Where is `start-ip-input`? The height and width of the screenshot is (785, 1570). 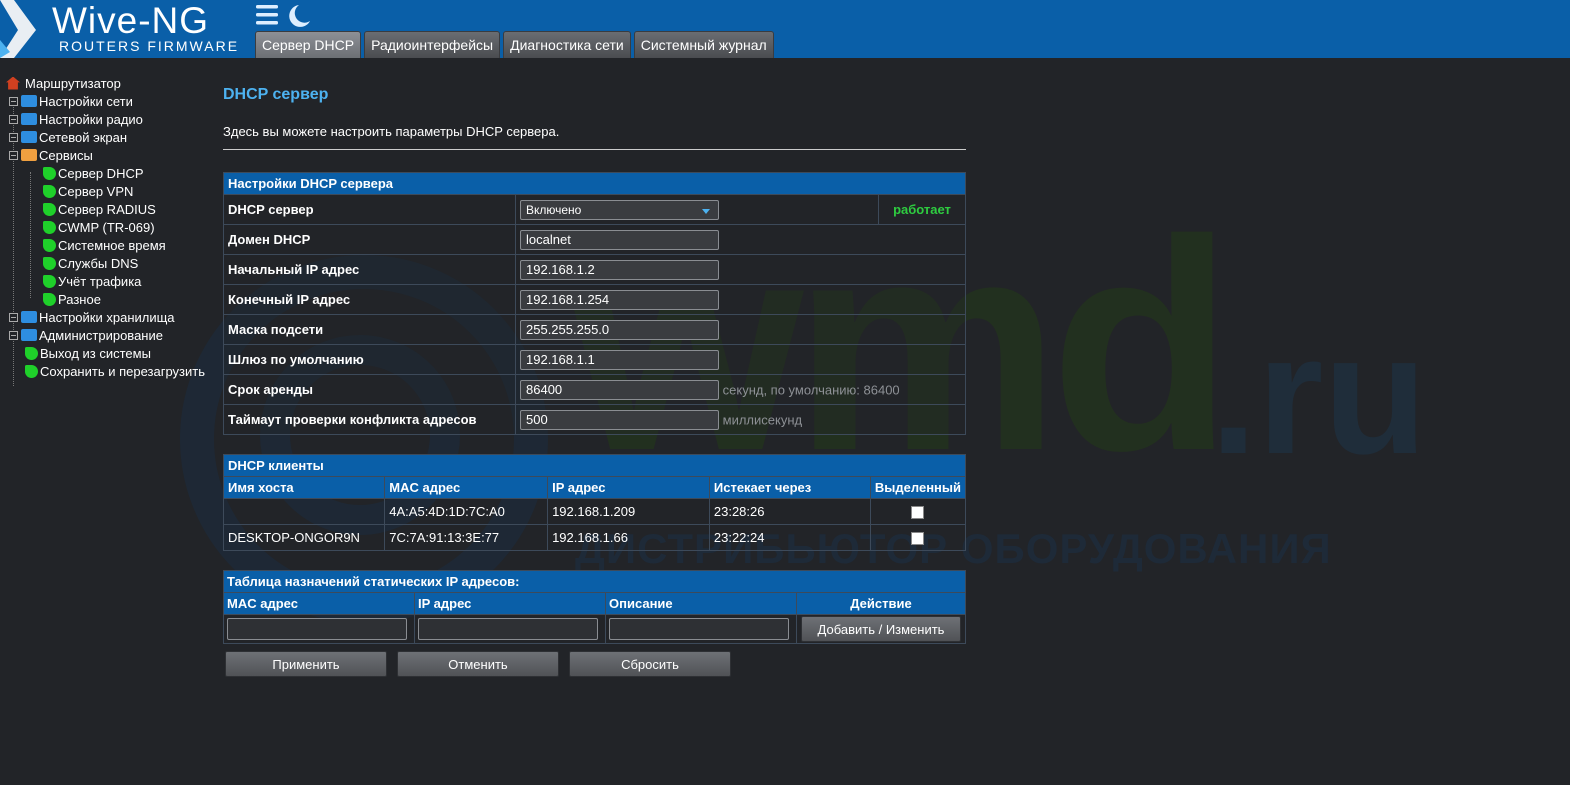 start-ip-input is located at coordinates (619, 269).